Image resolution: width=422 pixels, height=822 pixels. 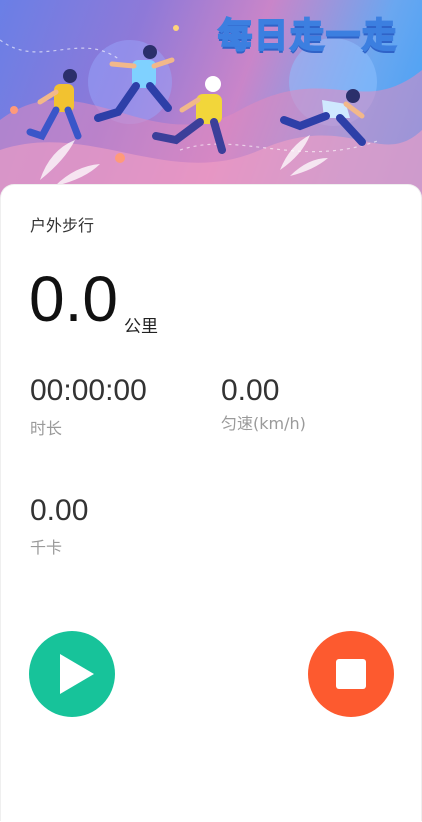 What do you see at coordinates (263, 423) in the screenshot?
I see `speed-label: 匀速(km/h)` at bounding box center [263, 423].